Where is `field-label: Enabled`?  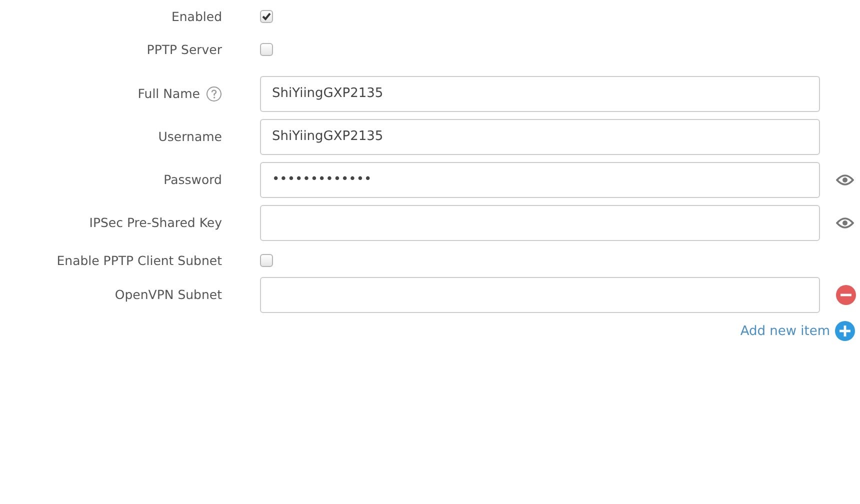
field-label: Enabled is located at coordinates (196, 16).